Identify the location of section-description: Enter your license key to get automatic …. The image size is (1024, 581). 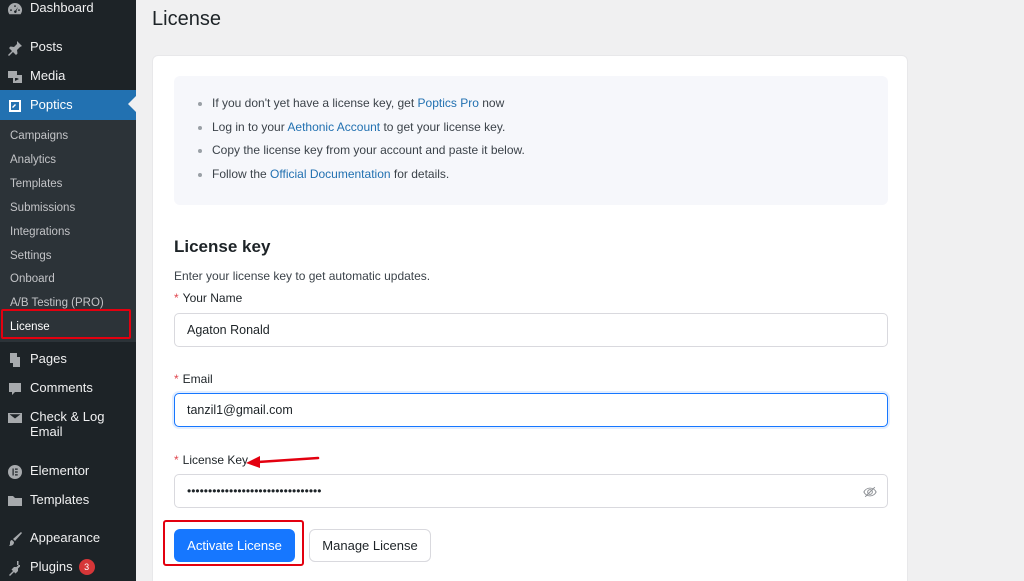
(302, 276).